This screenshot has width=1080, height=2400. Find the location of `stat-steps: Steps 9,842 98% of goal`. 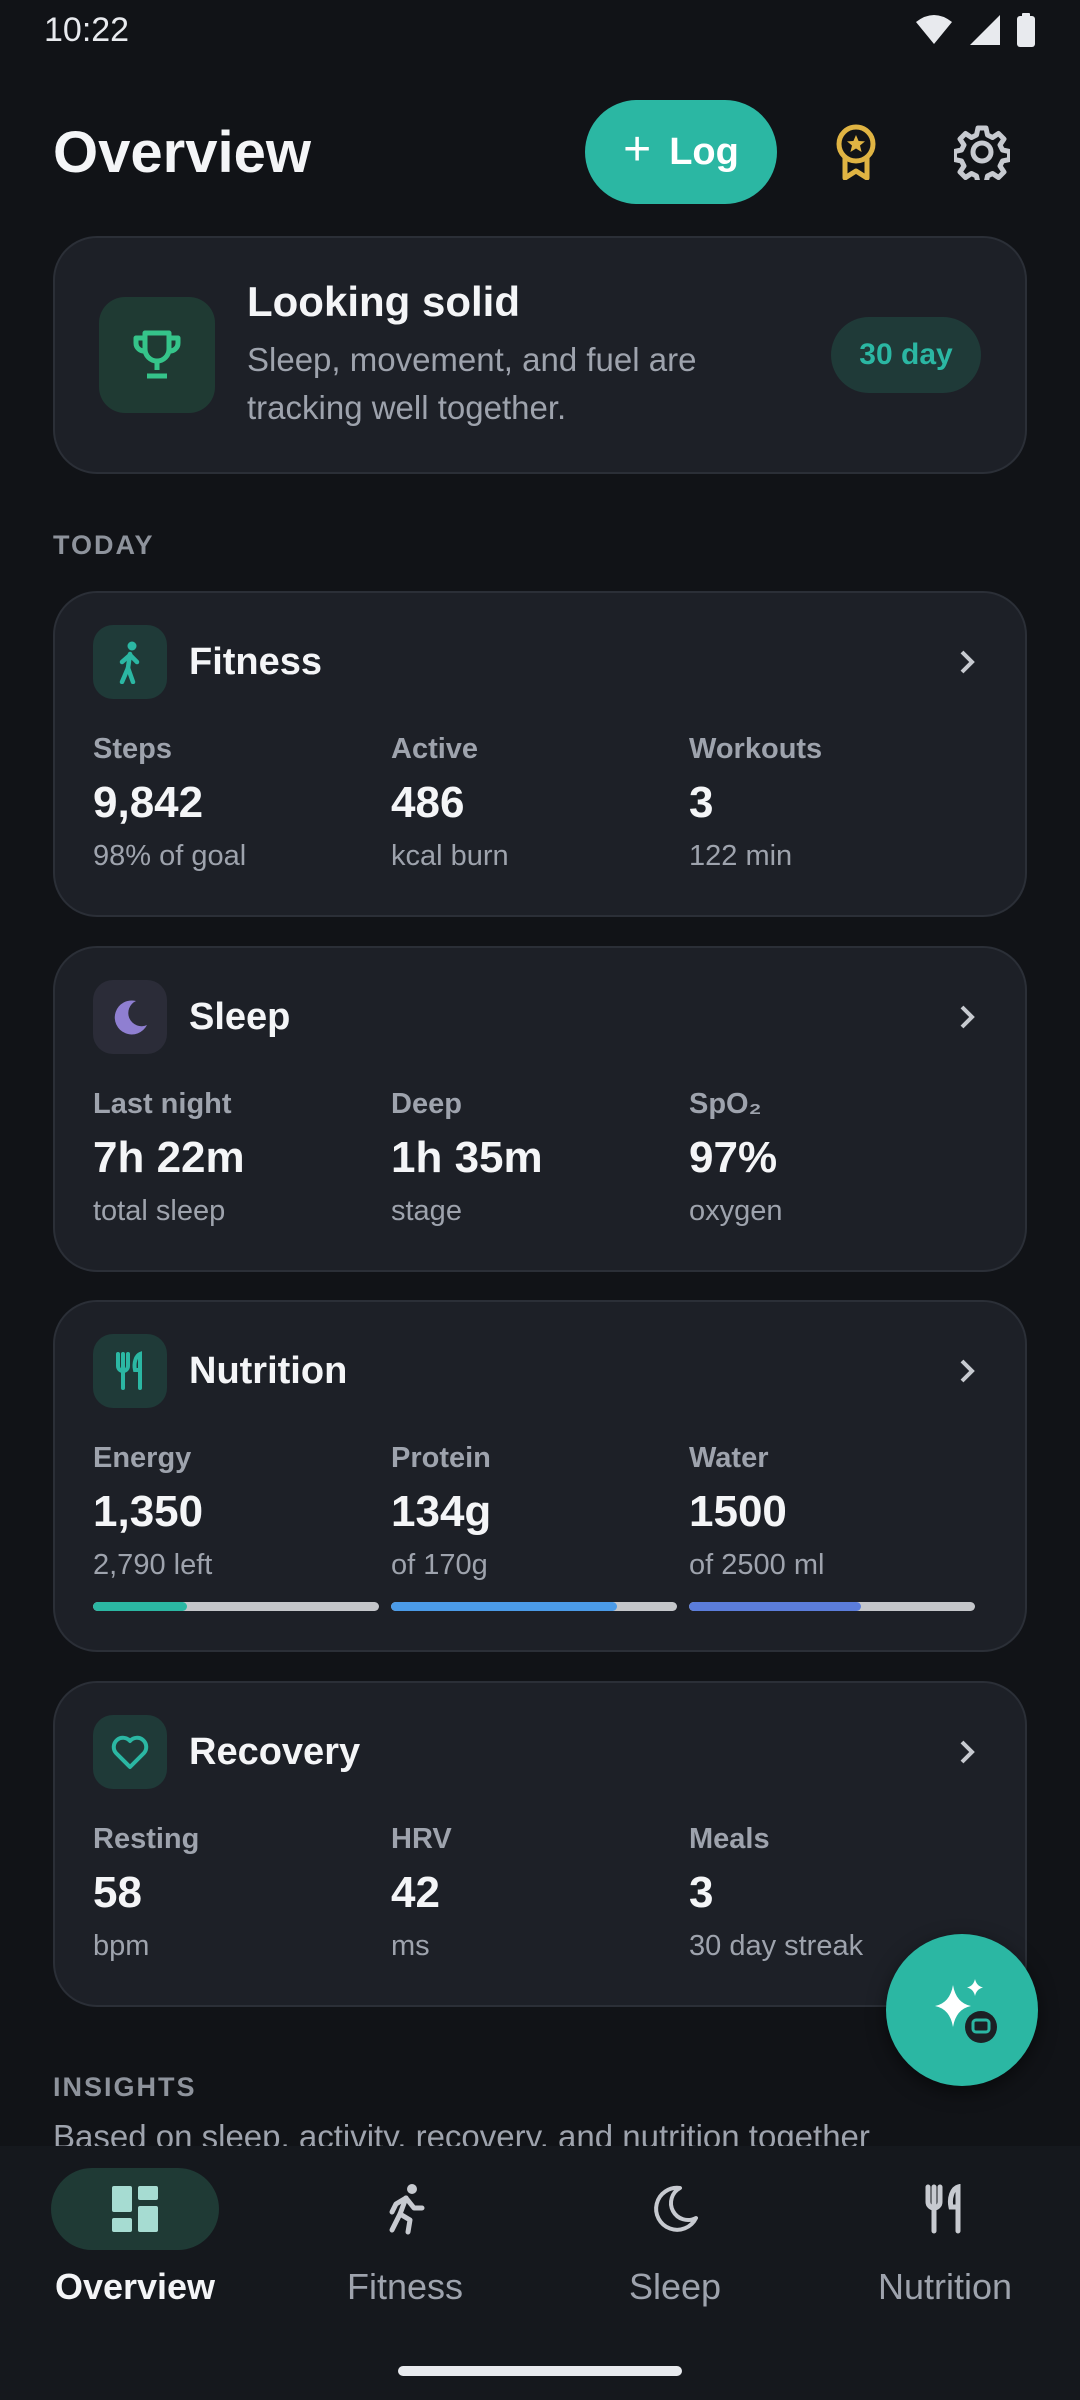

stat-steps: Steps 9,842 98% of goal is located at coordinates (242, 803).